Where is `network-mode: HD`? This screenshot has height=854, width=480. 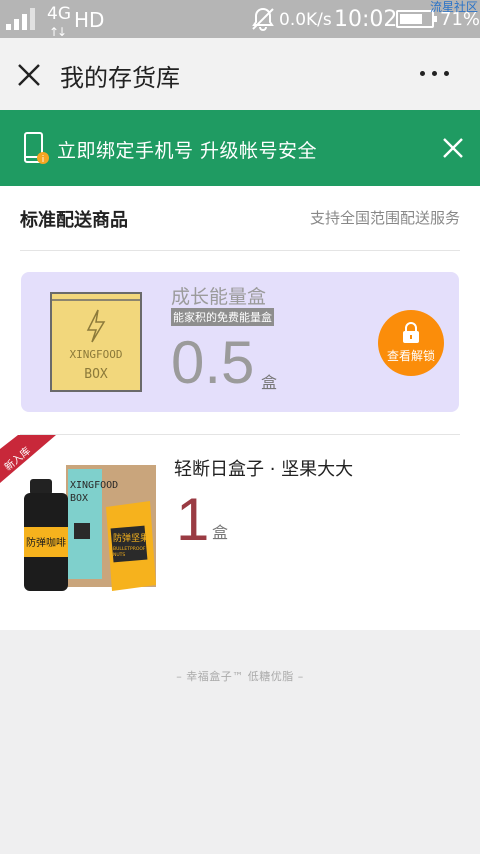 network-mode: HD is located at coordinates (89, 20).